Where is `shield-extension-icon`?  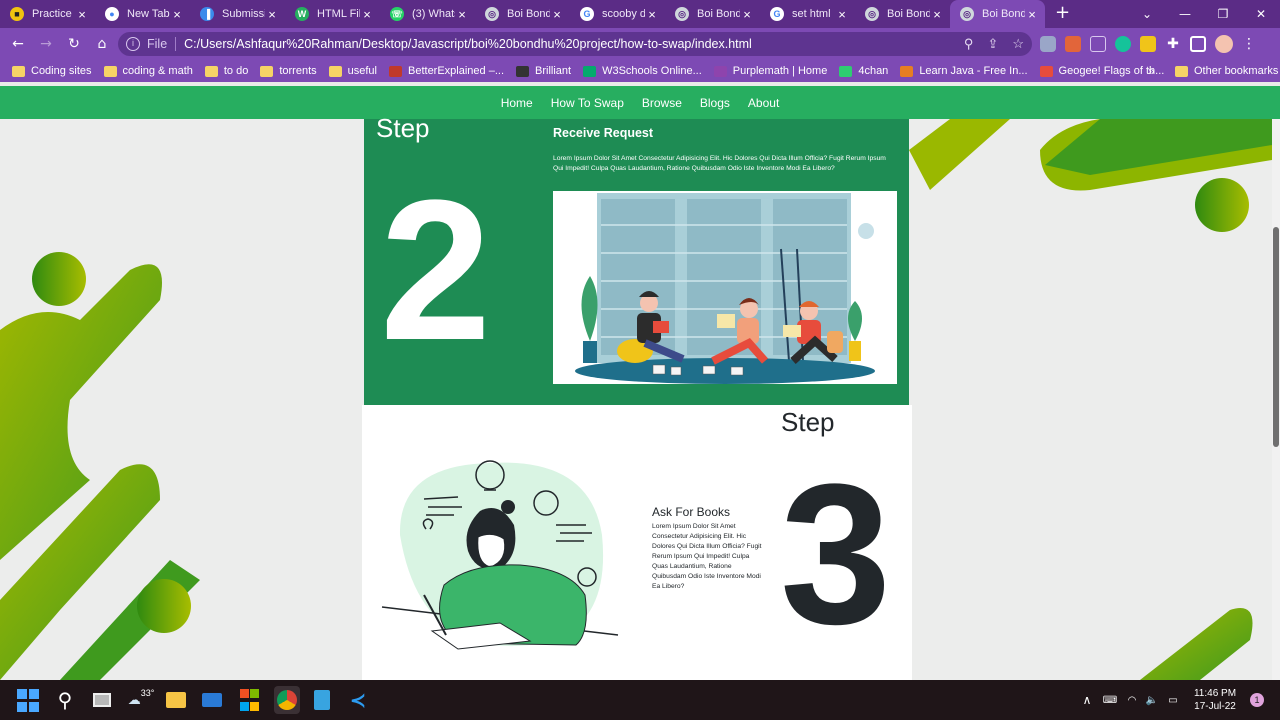 shield-extension-icon is located at coordinates (1048, 44).